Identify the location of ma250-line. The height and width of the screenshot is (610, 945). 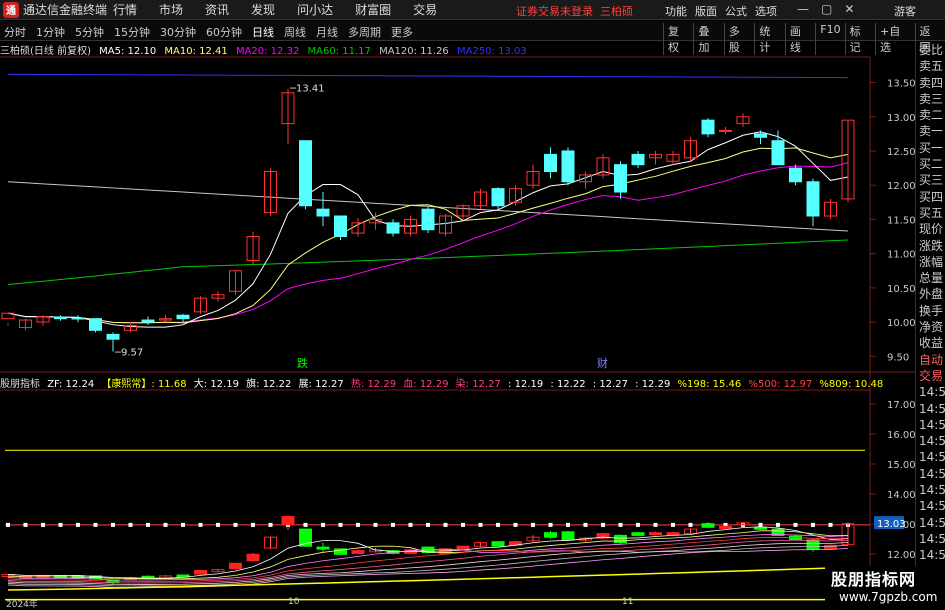
(428, 76).